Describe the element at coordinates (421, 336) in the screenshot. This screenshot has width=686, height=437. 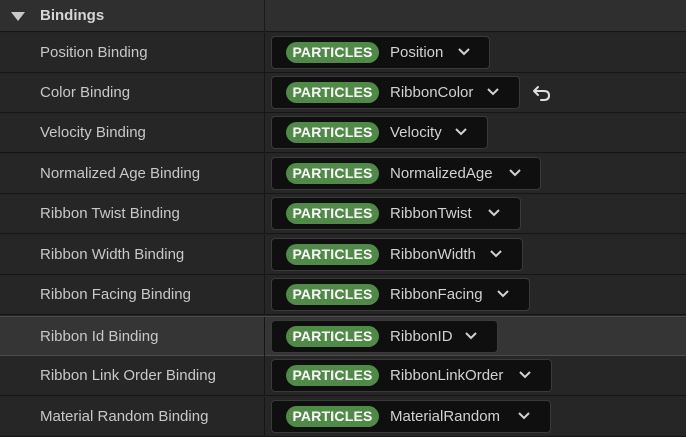
I see `binding-value: RibbonID` at that location.